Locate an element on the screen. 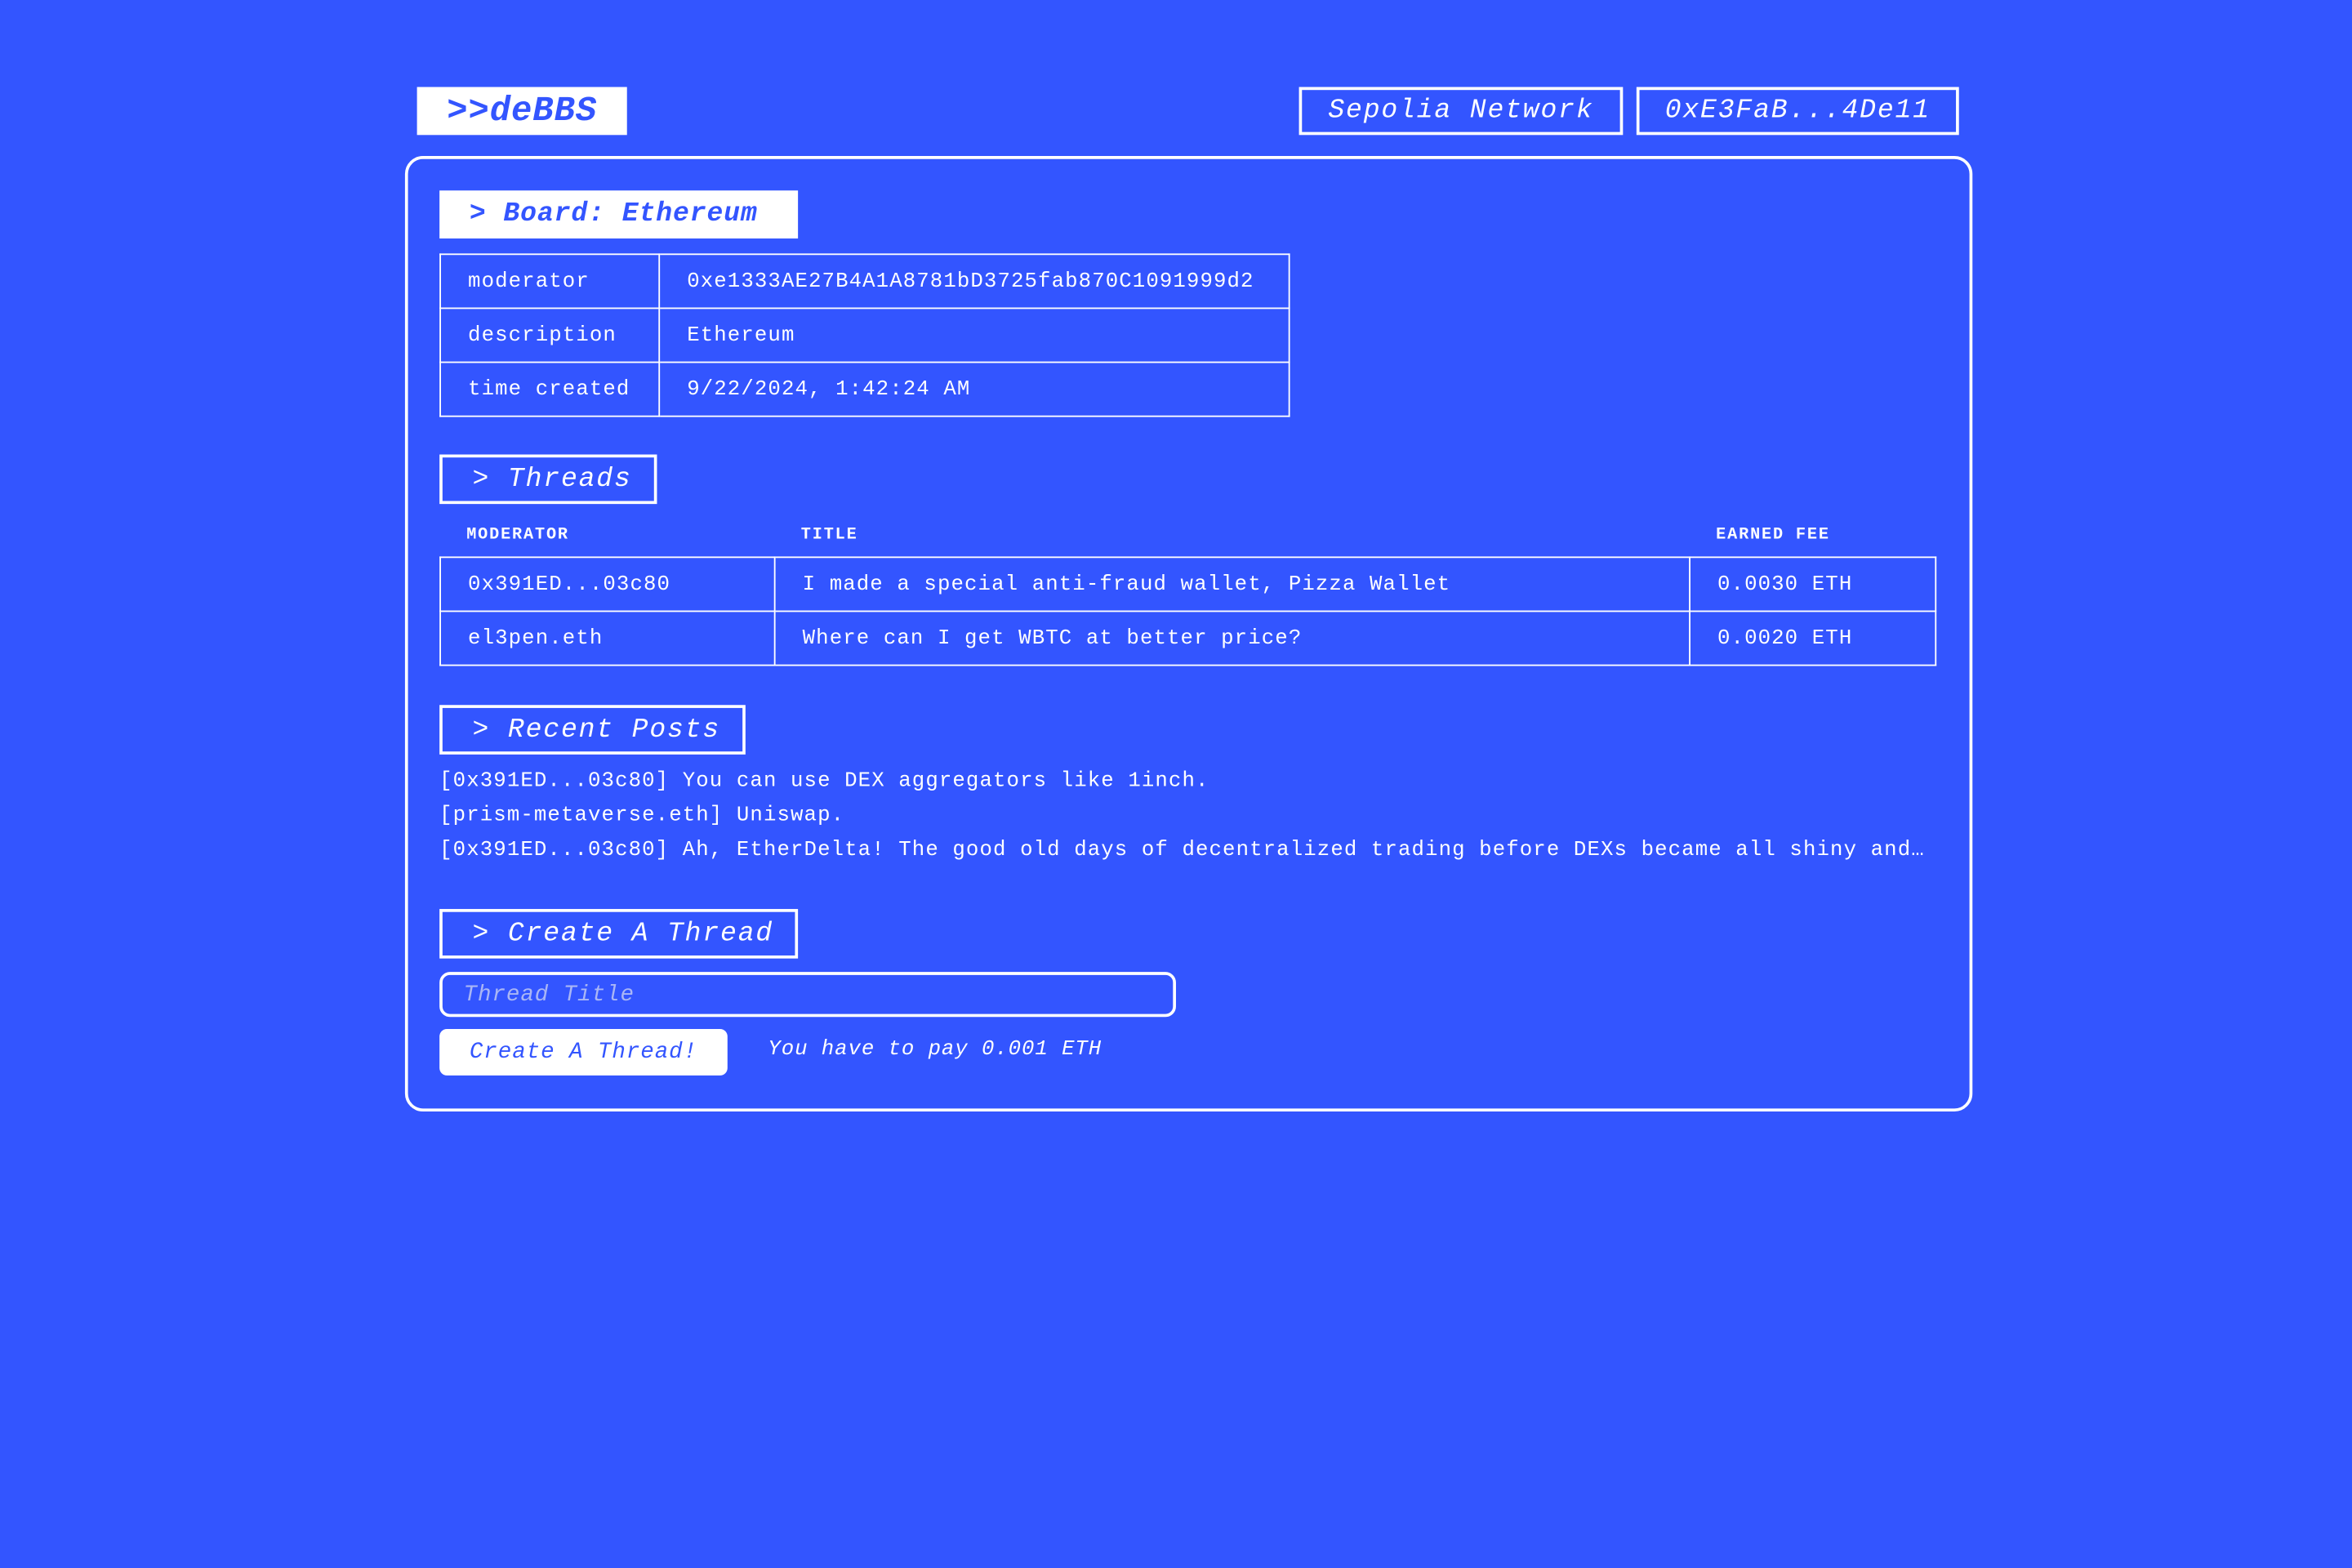 Image resolution: width=2352 pixels, height=1568 pixels. column-header-earned-fee: EARNED FEE is located at coordinates (1773, 535).